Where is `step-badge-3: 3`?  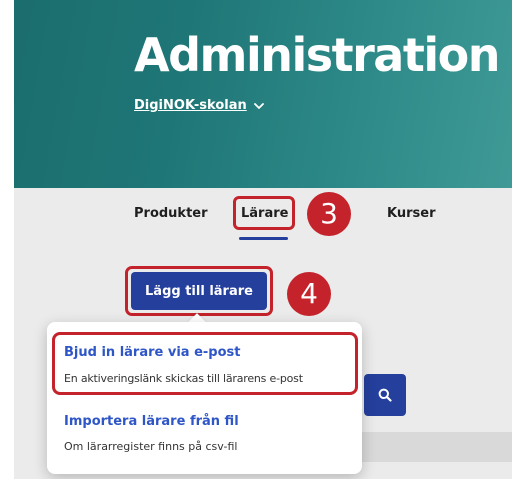 step-badge-3: 3 is located at coordinates (329, 214).